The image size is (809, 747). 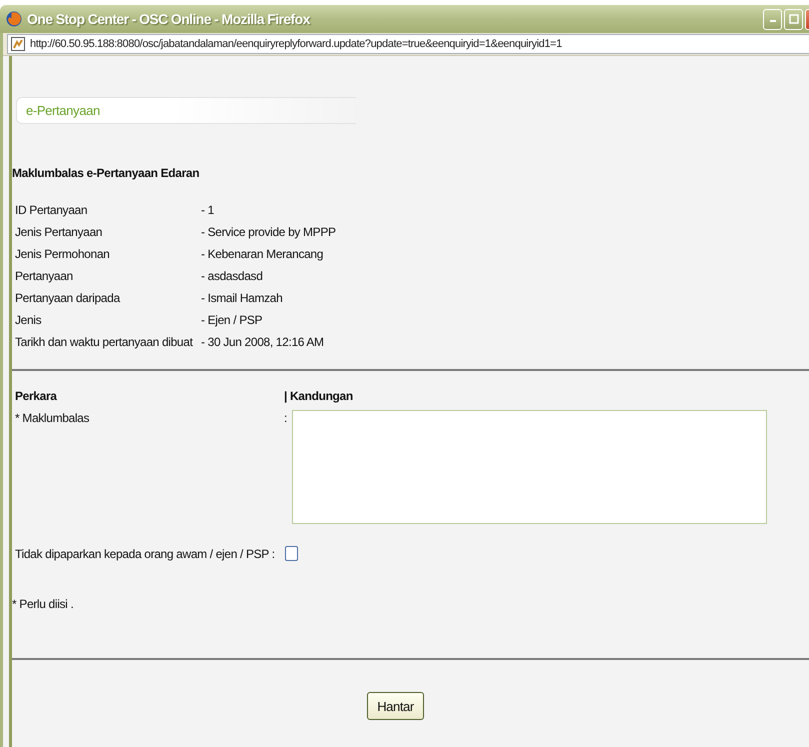 What do you see at coordinates (169, 19) in the screenshot?
I see `window-title: One Stop Center - OSC Online - Mozilla Firefox` at bounding box center [169, 19].